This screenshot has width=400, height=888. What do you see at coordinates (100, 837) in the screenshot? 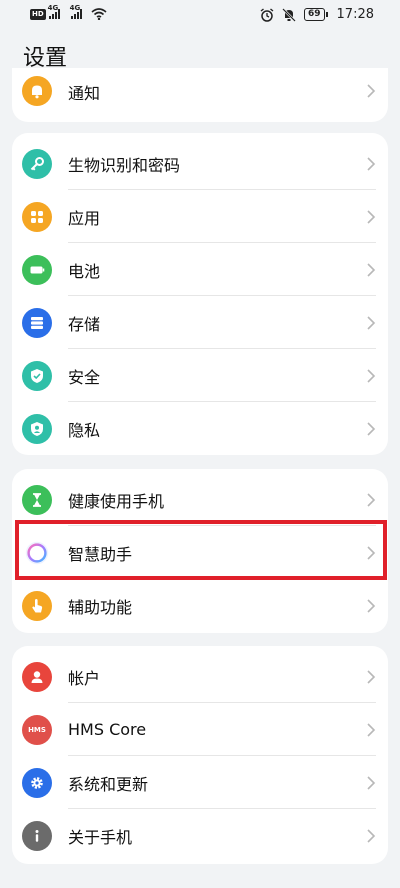
I see `settings-item-label: 关于手机` at bounding box center [100, 837].